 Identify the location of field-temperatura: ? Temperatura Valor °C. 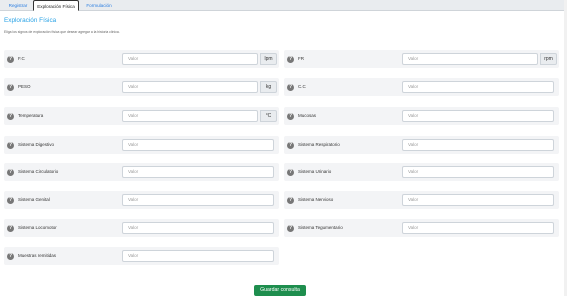
(141, 116).